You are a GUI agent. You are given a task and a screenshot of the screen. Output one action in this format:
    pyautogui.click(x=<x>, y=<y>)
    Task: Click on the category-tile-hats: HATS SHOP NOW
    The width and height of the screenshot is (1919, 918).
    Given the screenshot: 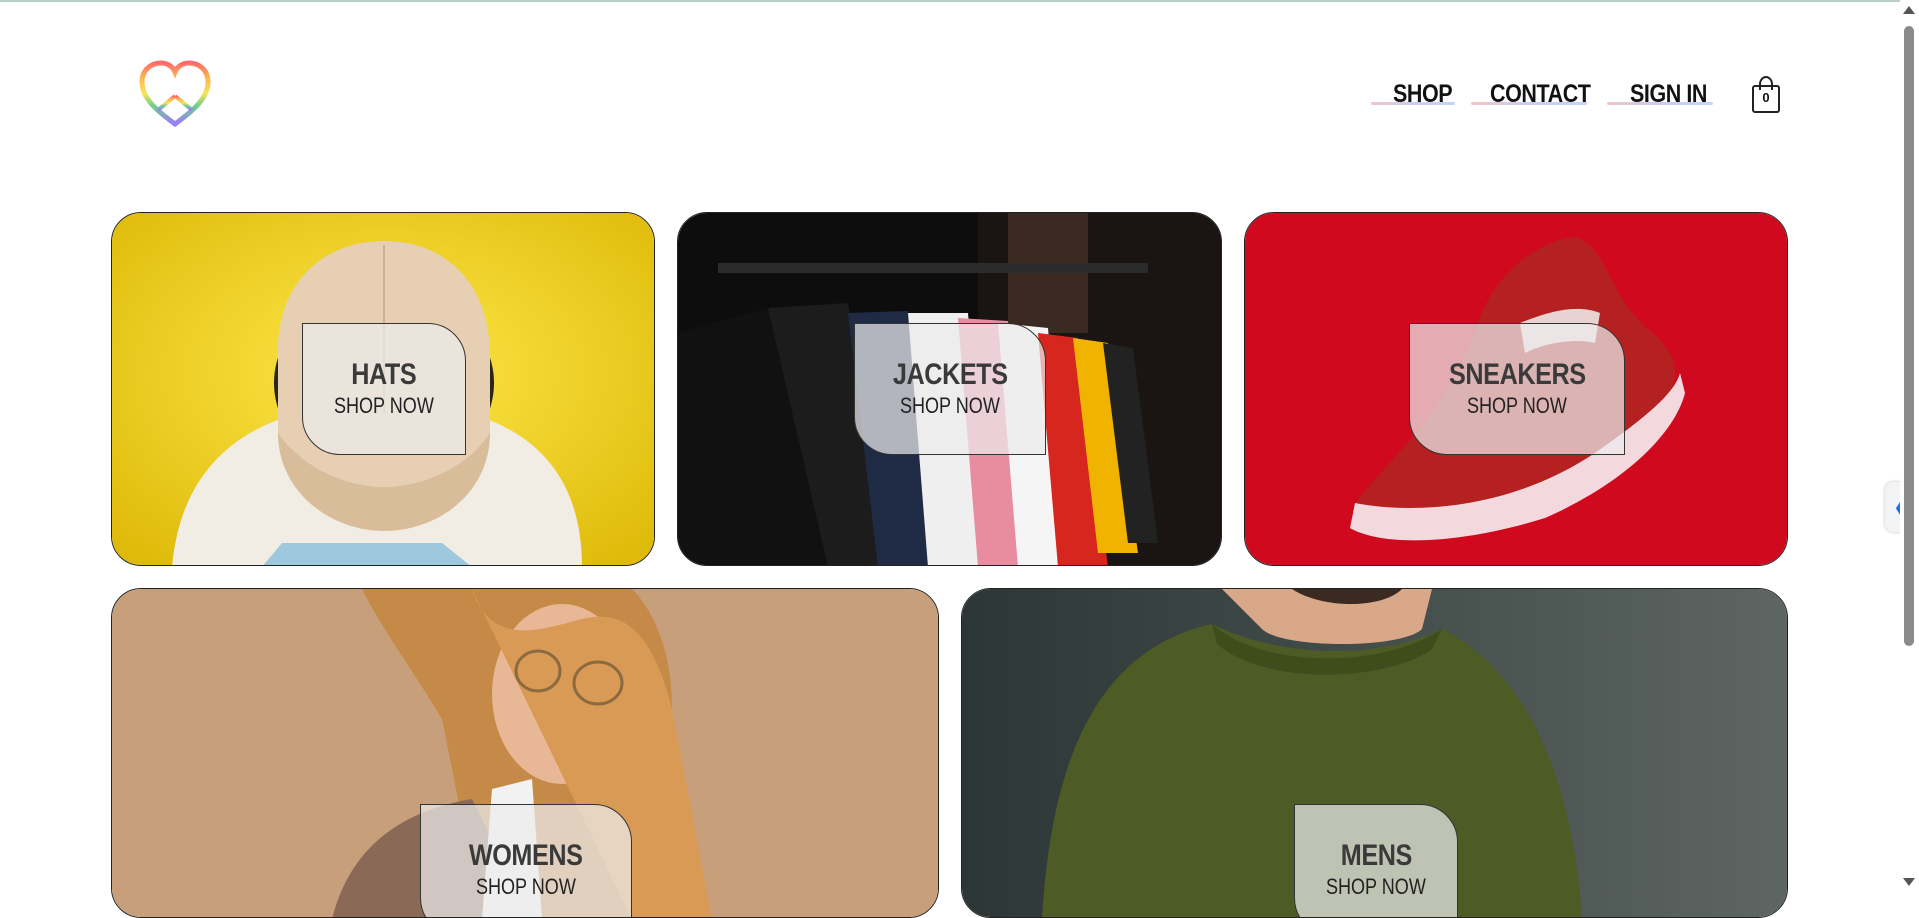 What is the action you would take?
    pyautogui.click(x=383, y=389)
    